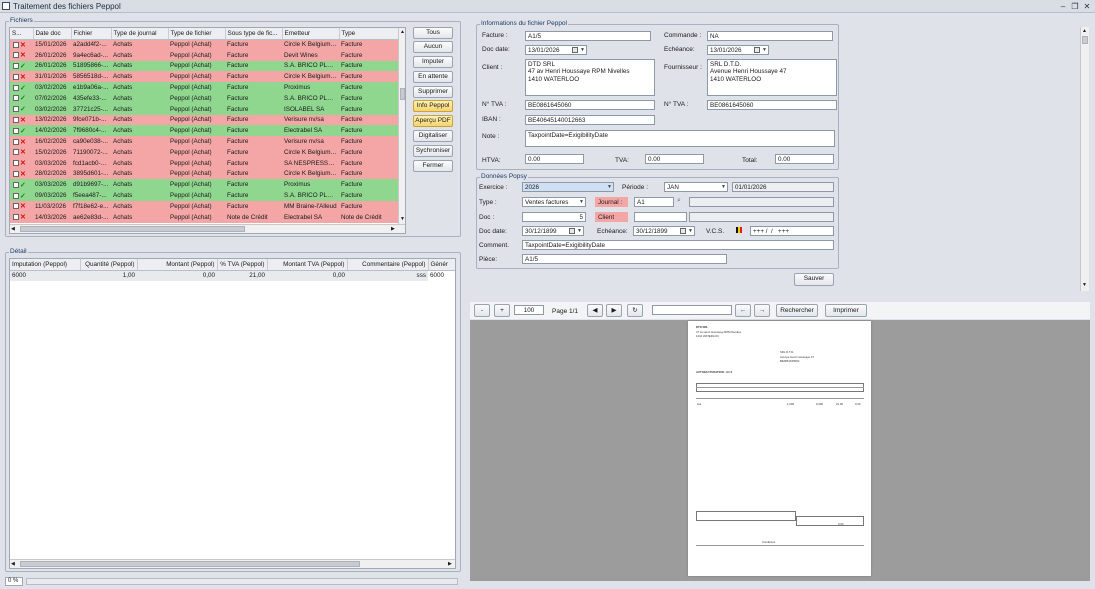 The height and width of the screenshot is (589, 1095). What do you see at coordinates (109, 265) in the screenshot?
I see `detail-column-header: Quantité (Peppol)` at bounding box center [109, 265].